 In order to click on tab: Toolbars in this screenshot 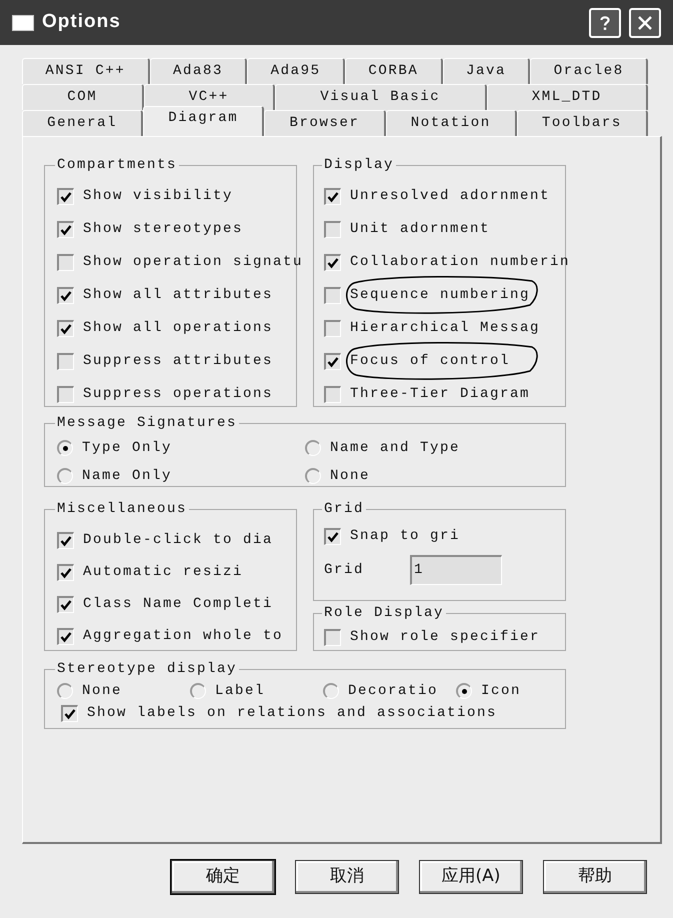, I will do `click(582, 123)`.